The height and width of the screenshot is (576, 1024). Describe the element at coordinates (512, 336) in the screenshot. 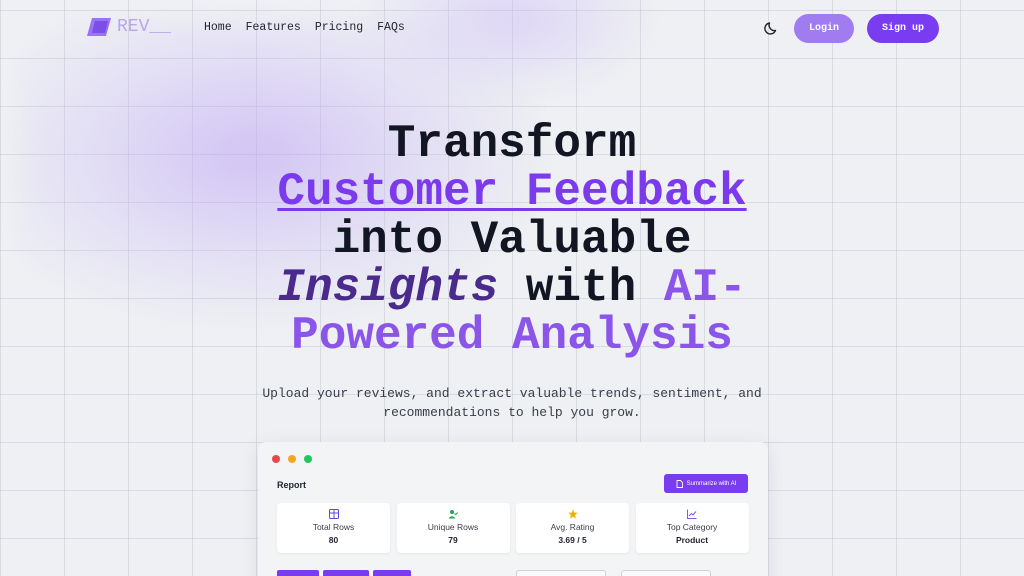

I see `hero-line-5: Powered Analysis` at that location.